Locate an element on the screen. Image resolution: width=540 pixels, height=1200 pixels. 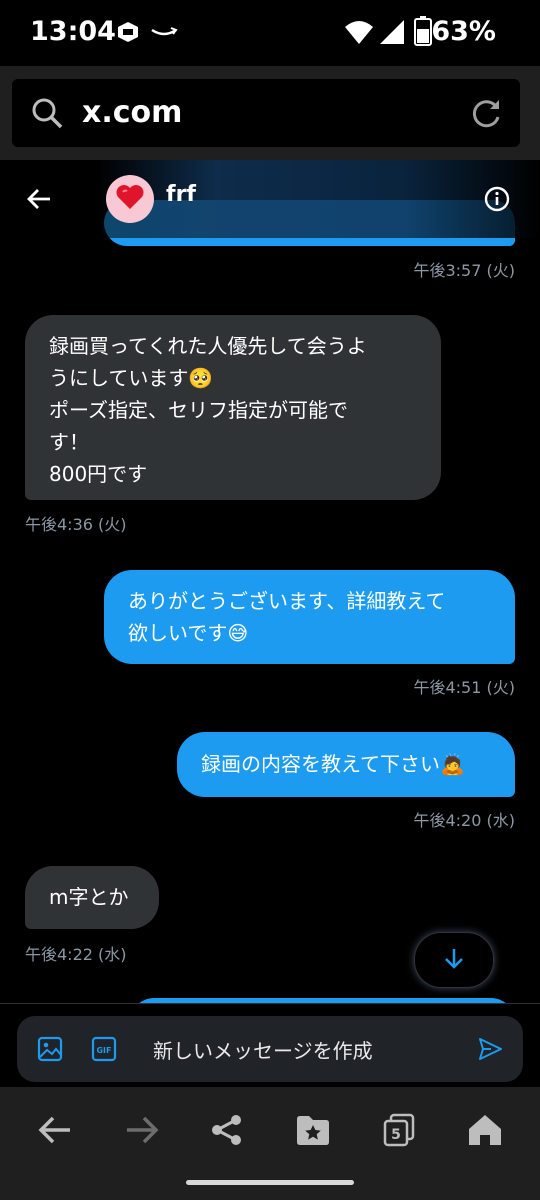
gif-icon: GIF is located at coordinates (104, 1051).